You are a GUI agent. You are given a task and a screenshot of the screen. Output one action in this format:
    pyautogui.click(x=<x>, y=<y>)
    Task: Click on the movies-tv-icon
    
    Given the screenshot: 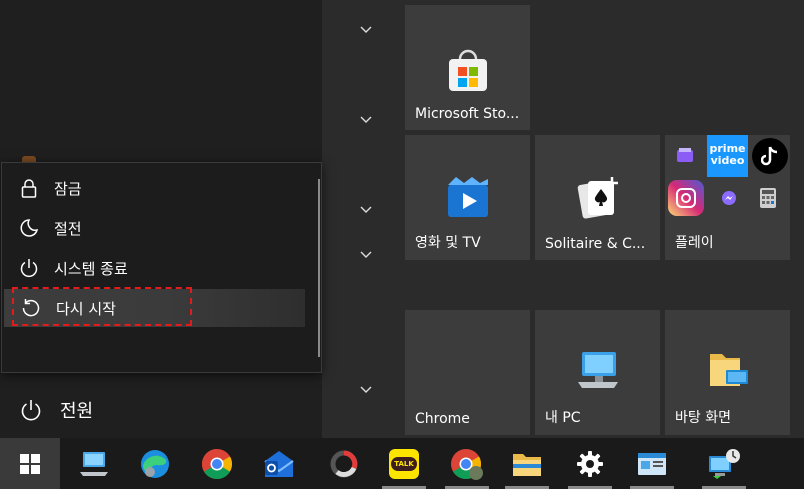 What is the action you would take?
    pyautogui.click(x=468, y=200)
    